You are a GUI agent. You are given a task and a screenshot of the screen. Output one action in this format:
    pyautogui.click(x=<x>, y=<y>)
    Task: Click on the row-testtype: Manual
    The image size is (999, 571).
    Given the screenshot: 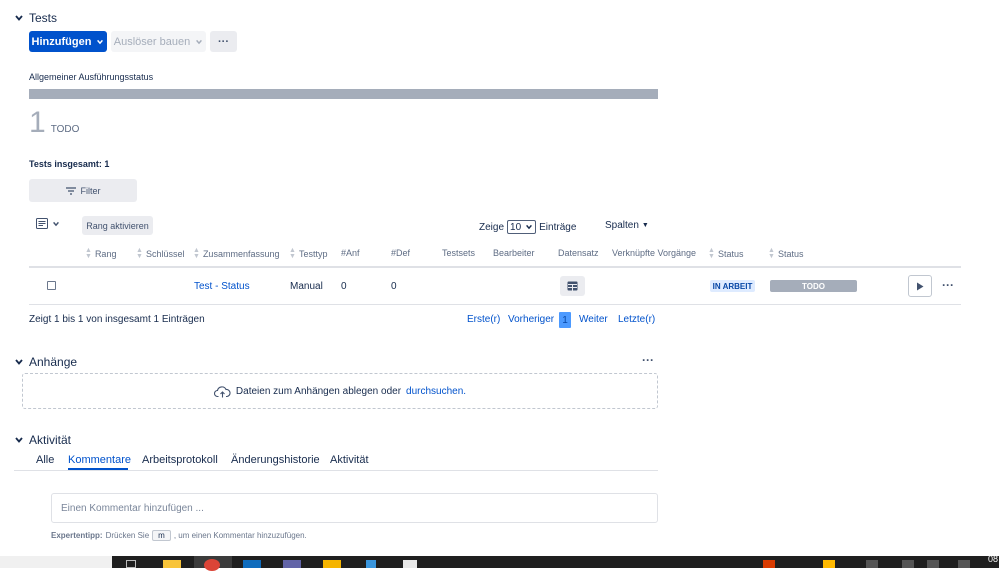 What is the action you would take?
    pyautogui.click(x=306, y=286)
    